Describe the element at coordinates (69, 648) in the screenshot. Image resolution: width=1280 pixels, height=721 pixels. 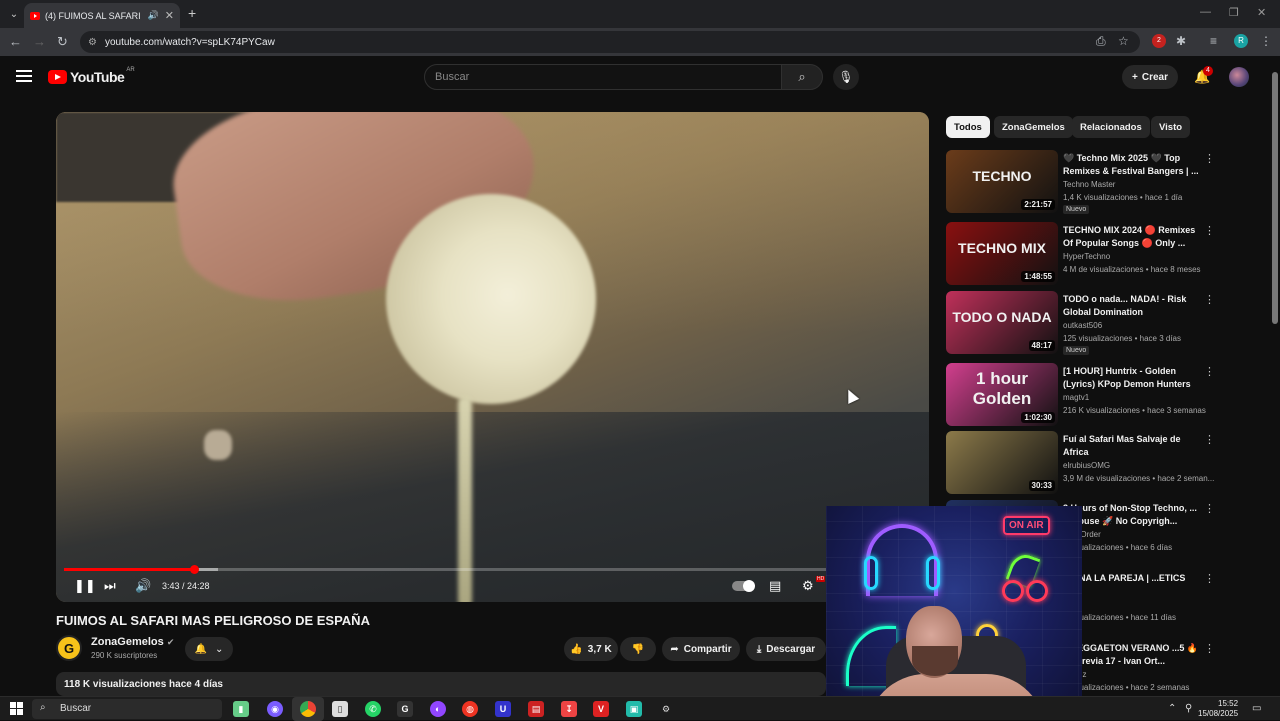
I see `channel-avatar: G` at that location.